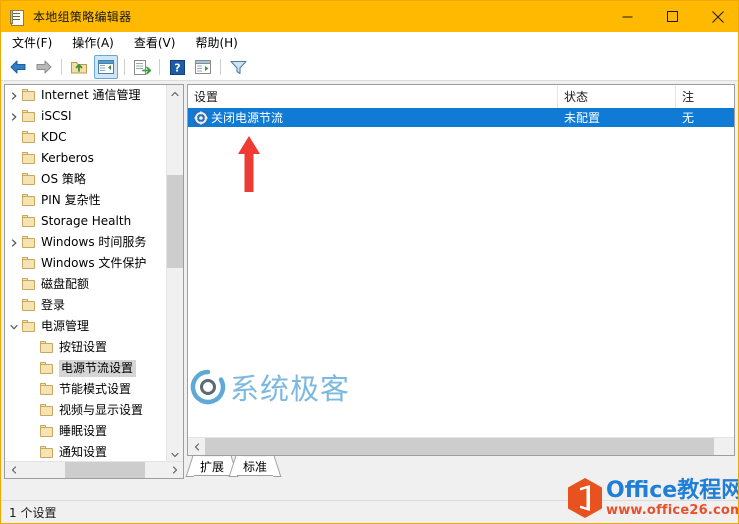  Describe the element at coordinates (201, 117) in the screenshot. I see `setting-gear-icon` at that location.